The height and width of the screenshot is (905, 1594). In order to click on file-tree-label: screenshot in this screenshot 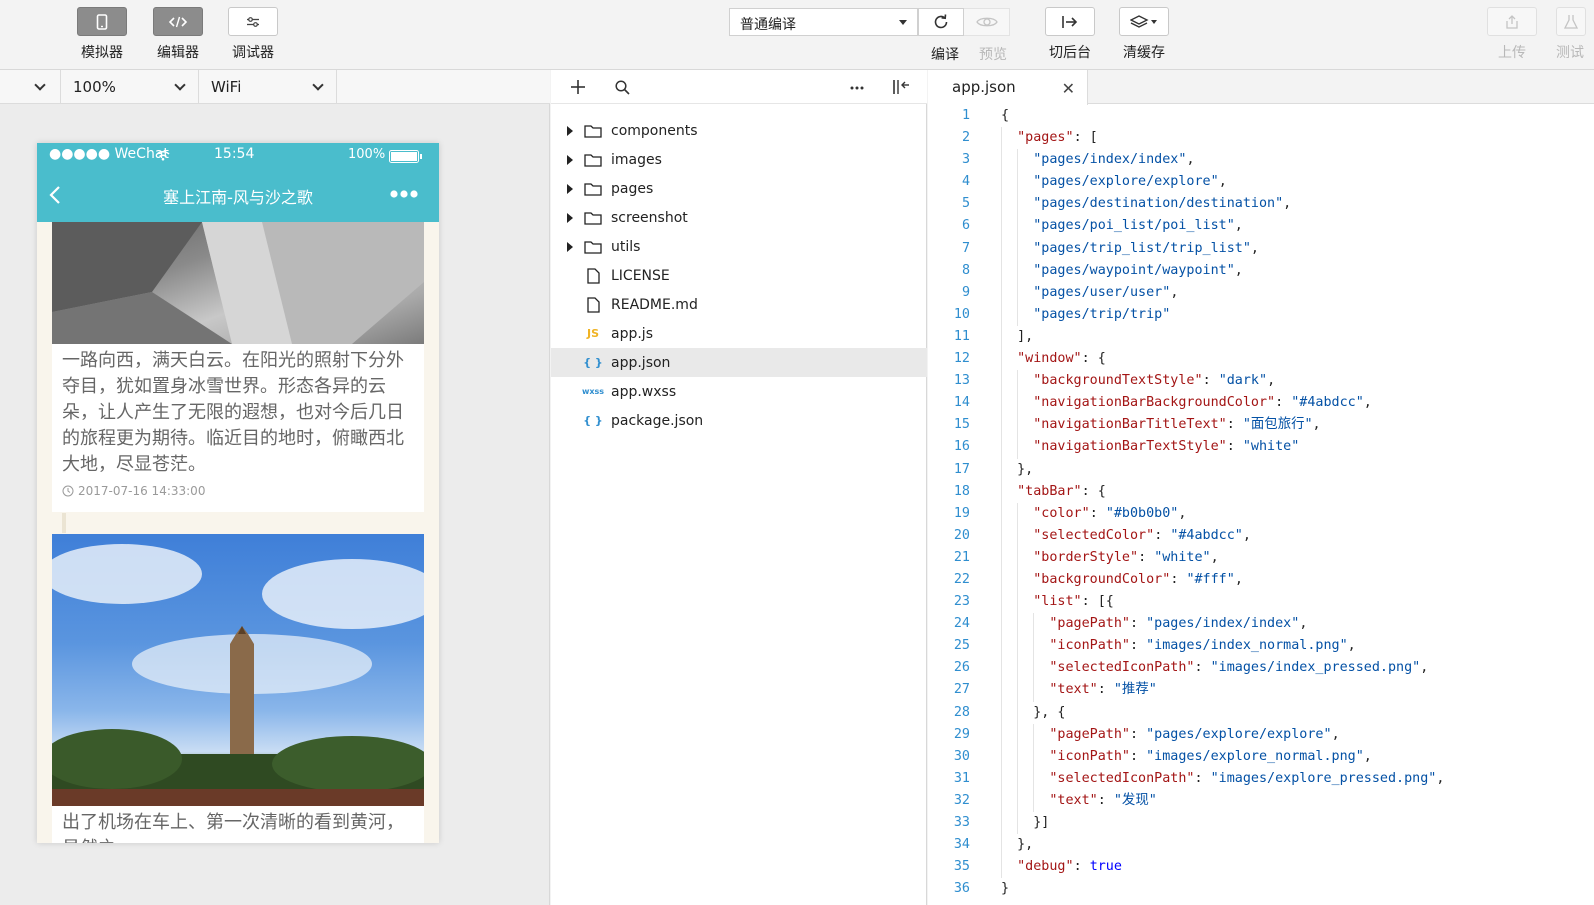, I will do `click(649, 217)`.